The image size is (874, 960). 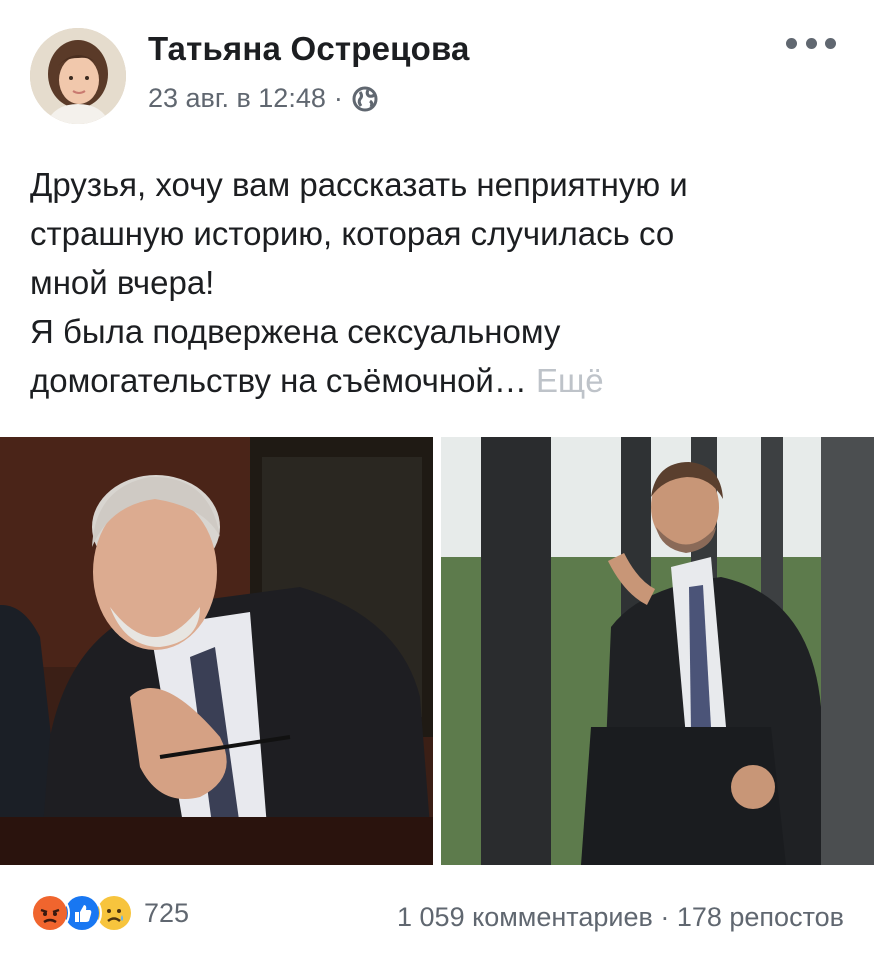 I want to click on post-header: Татьяна Острецова 23 авг. в 12:48 ·, so click(x=437, y=70).